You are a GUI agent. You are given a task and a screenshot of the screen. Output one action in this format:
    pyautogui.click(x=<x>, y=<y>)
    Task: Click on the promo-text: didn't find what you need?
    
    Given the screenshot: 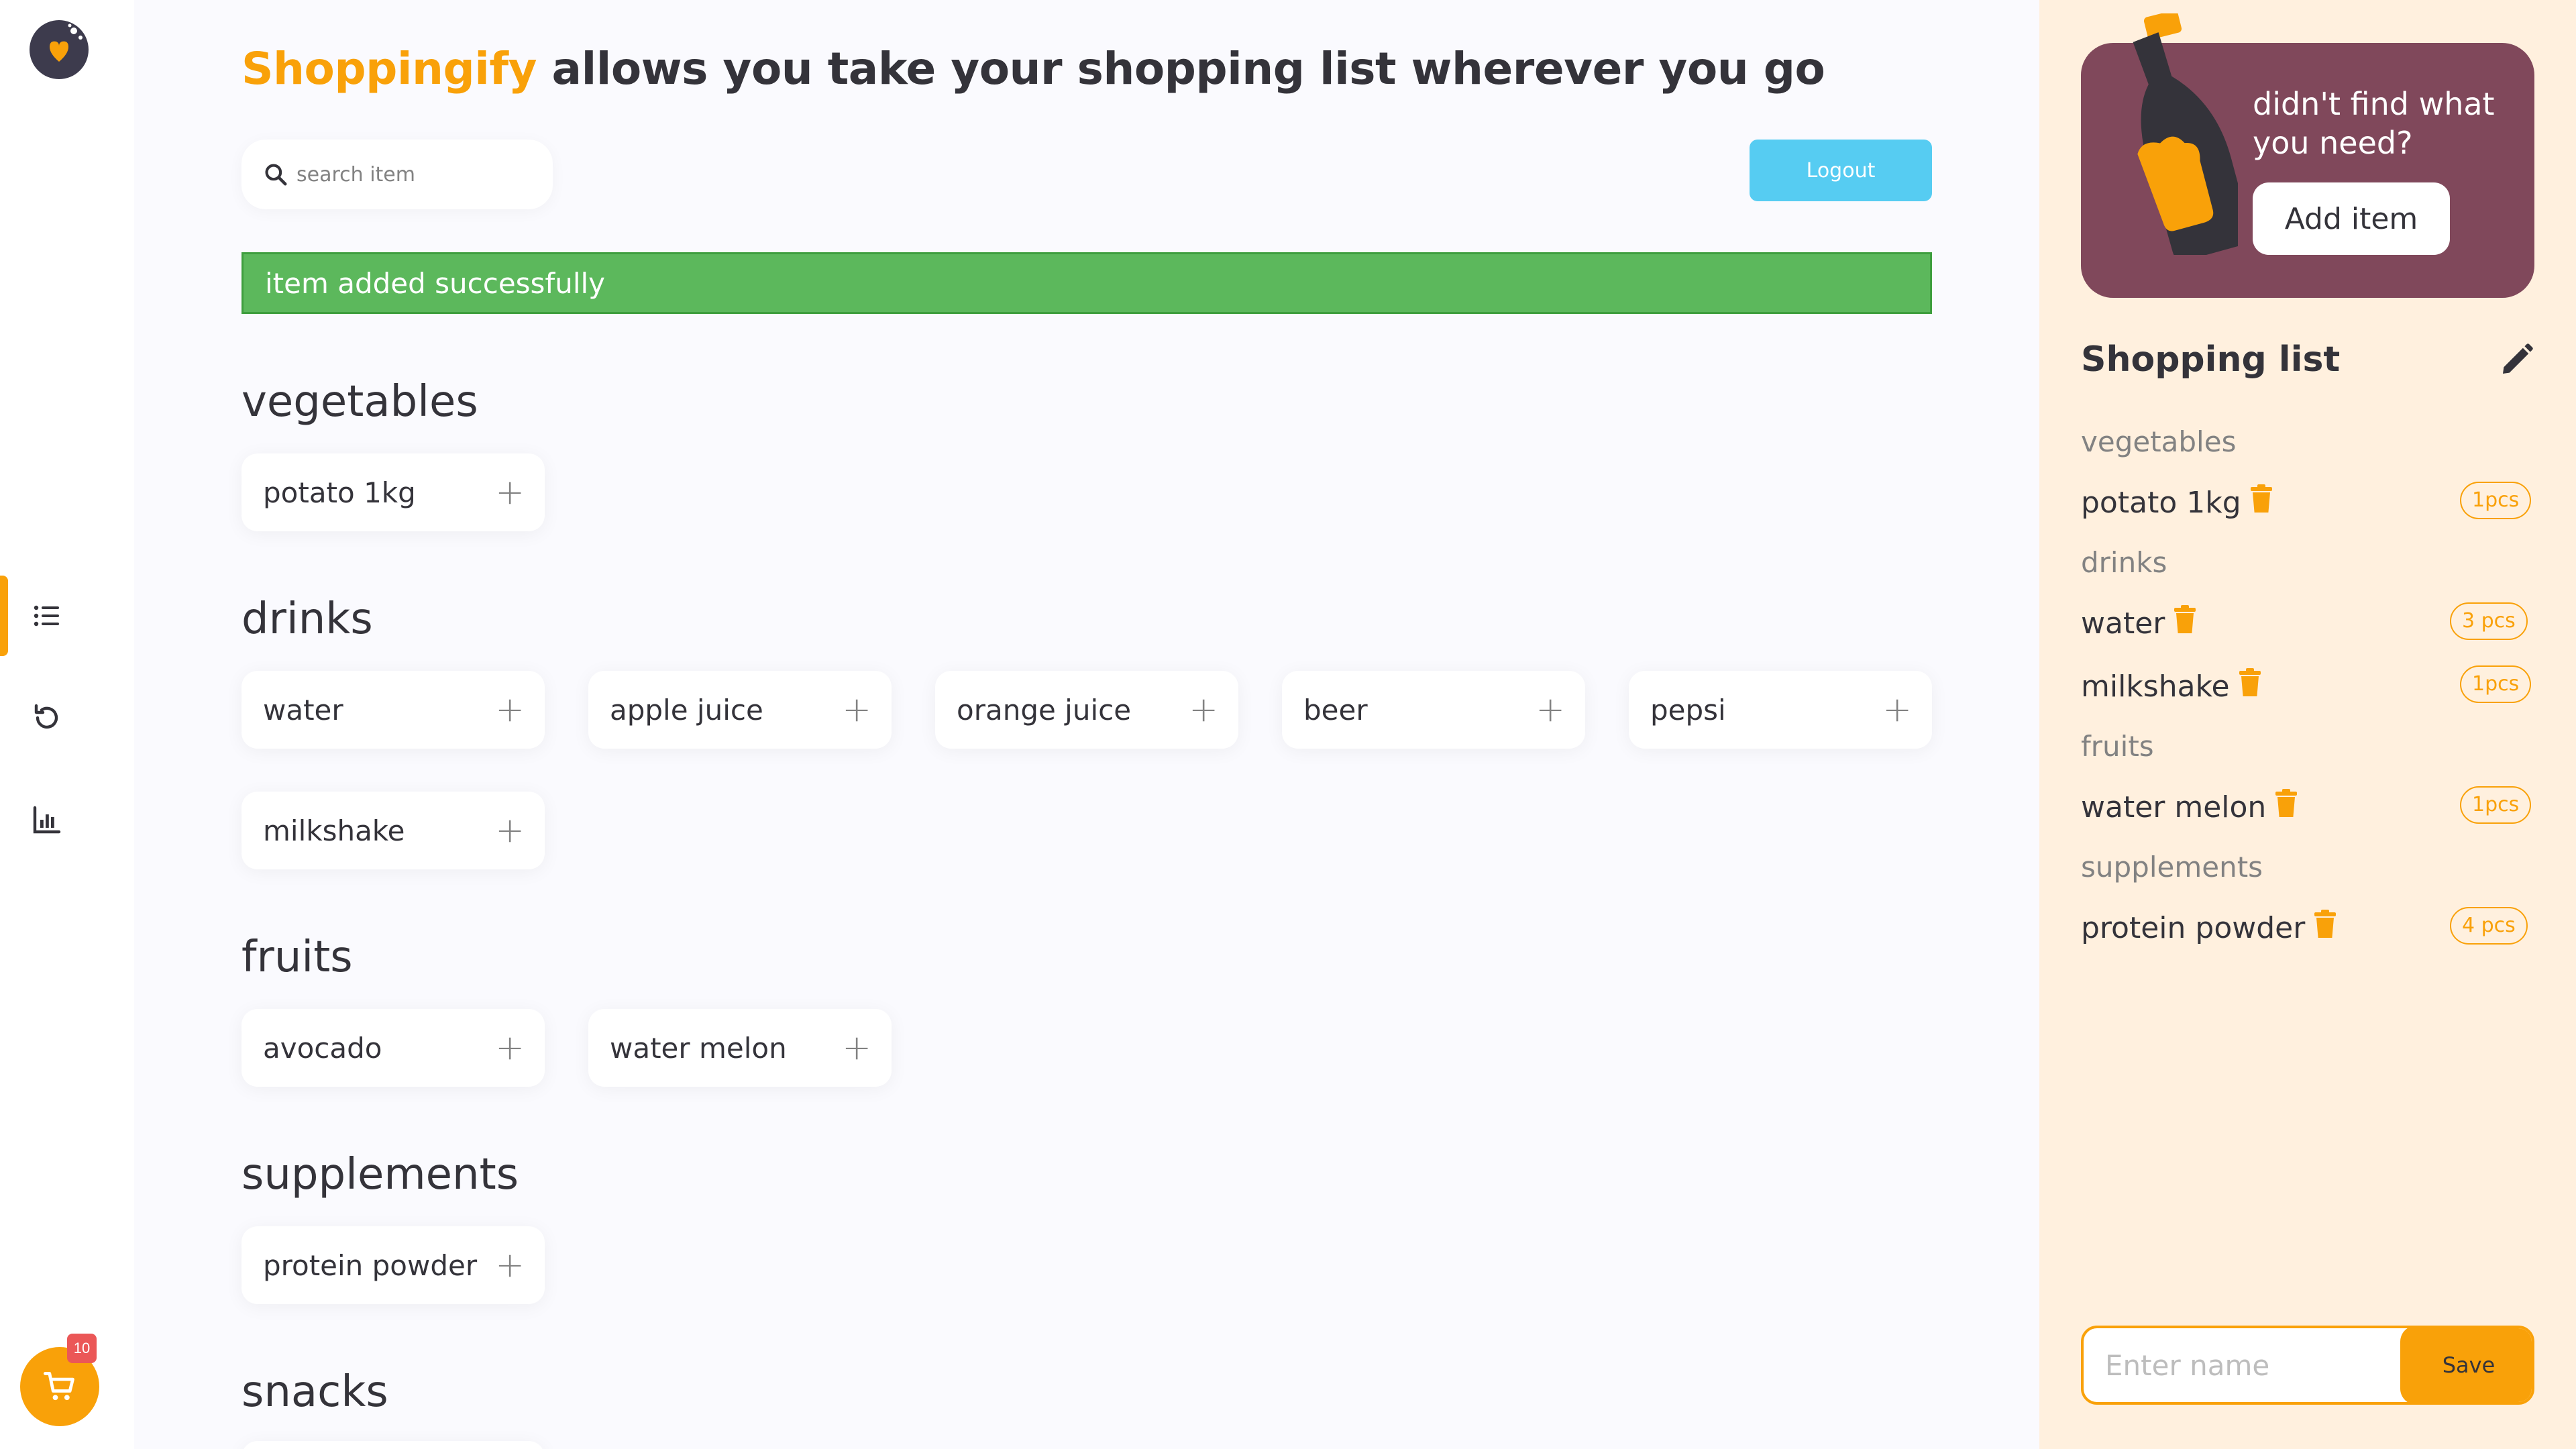 What is the action you would take?
    pyautogui.click(x=2374, y=123)
    